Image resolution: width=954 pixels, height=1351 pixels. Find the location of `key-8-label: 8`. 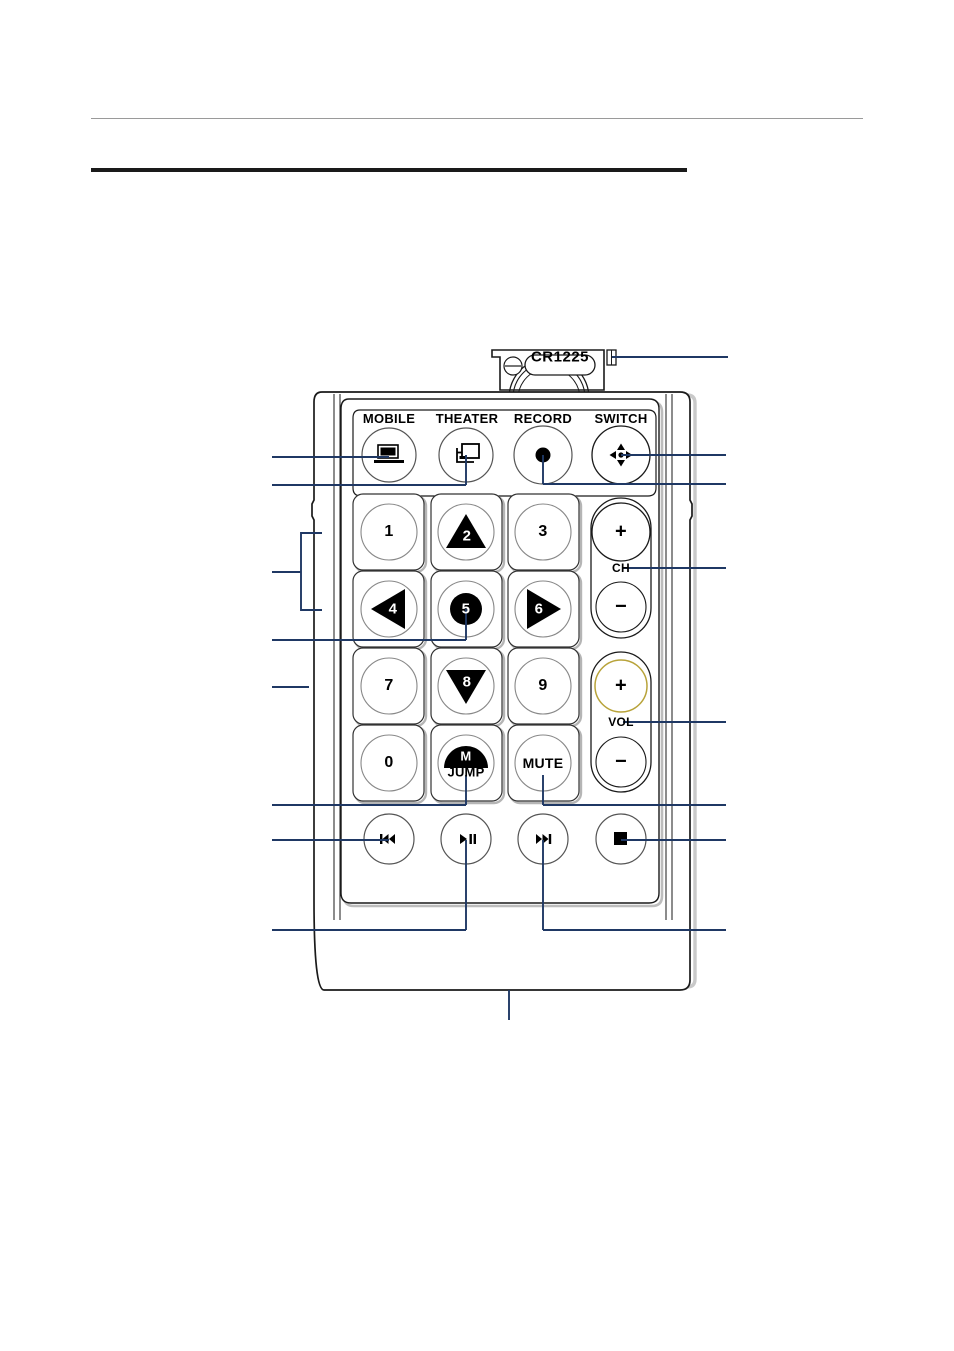

key-8-label: 8 is located at coordinates (467, 682).